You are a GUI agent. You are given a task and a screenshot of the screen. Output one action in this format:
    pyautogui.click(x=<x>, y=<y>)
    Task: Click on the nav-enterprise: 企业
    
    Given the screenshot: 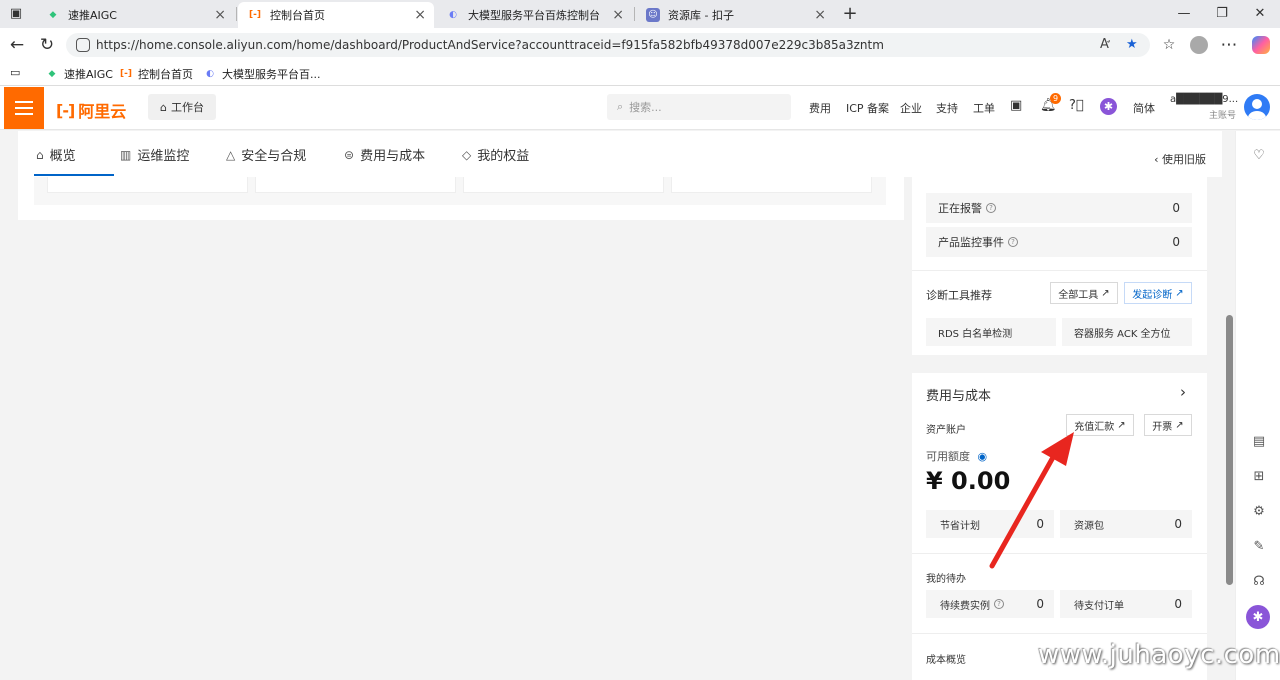 What is the action you would take?
    pyautogui.click(x=911, y=108)
    